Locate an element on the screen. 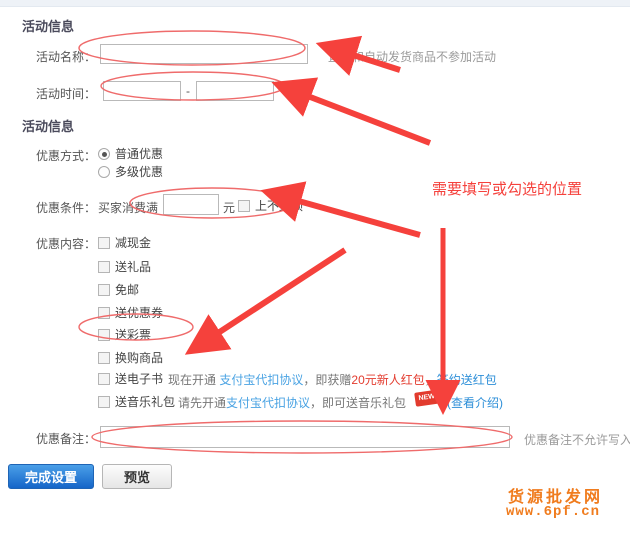  ebook-note: 现在开通 支付宝代扣协议，即获赠20元新人红包，签约送红包 is located at coordinates (332, 379).